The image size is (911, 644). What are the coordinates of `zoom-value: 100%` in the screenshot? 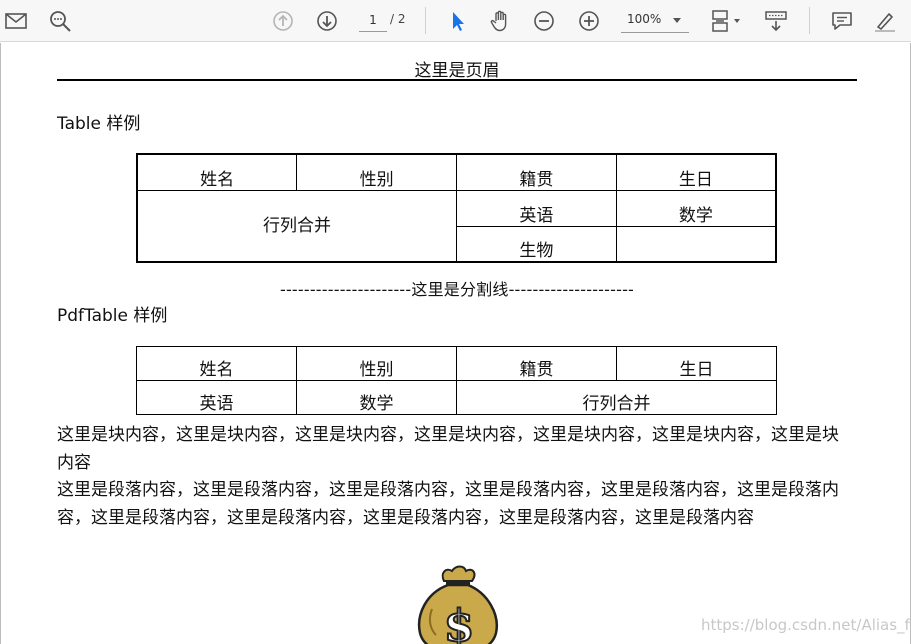 It's located at (644, 19).